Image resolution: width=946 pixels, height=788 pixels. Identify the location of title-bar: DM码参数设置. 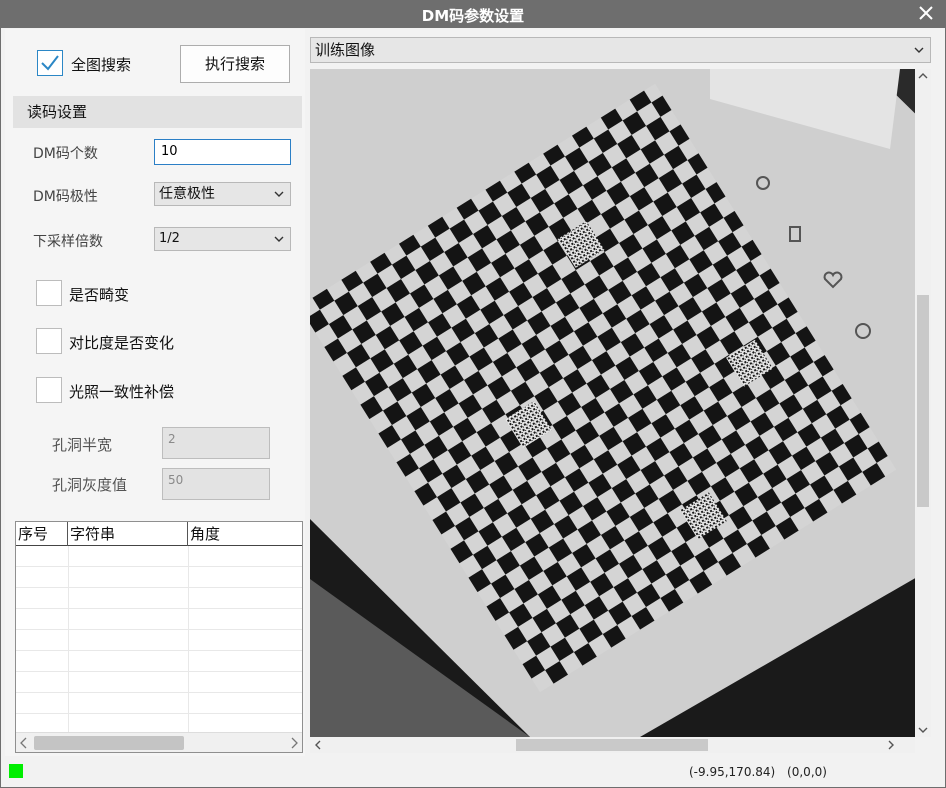
(473, 14).